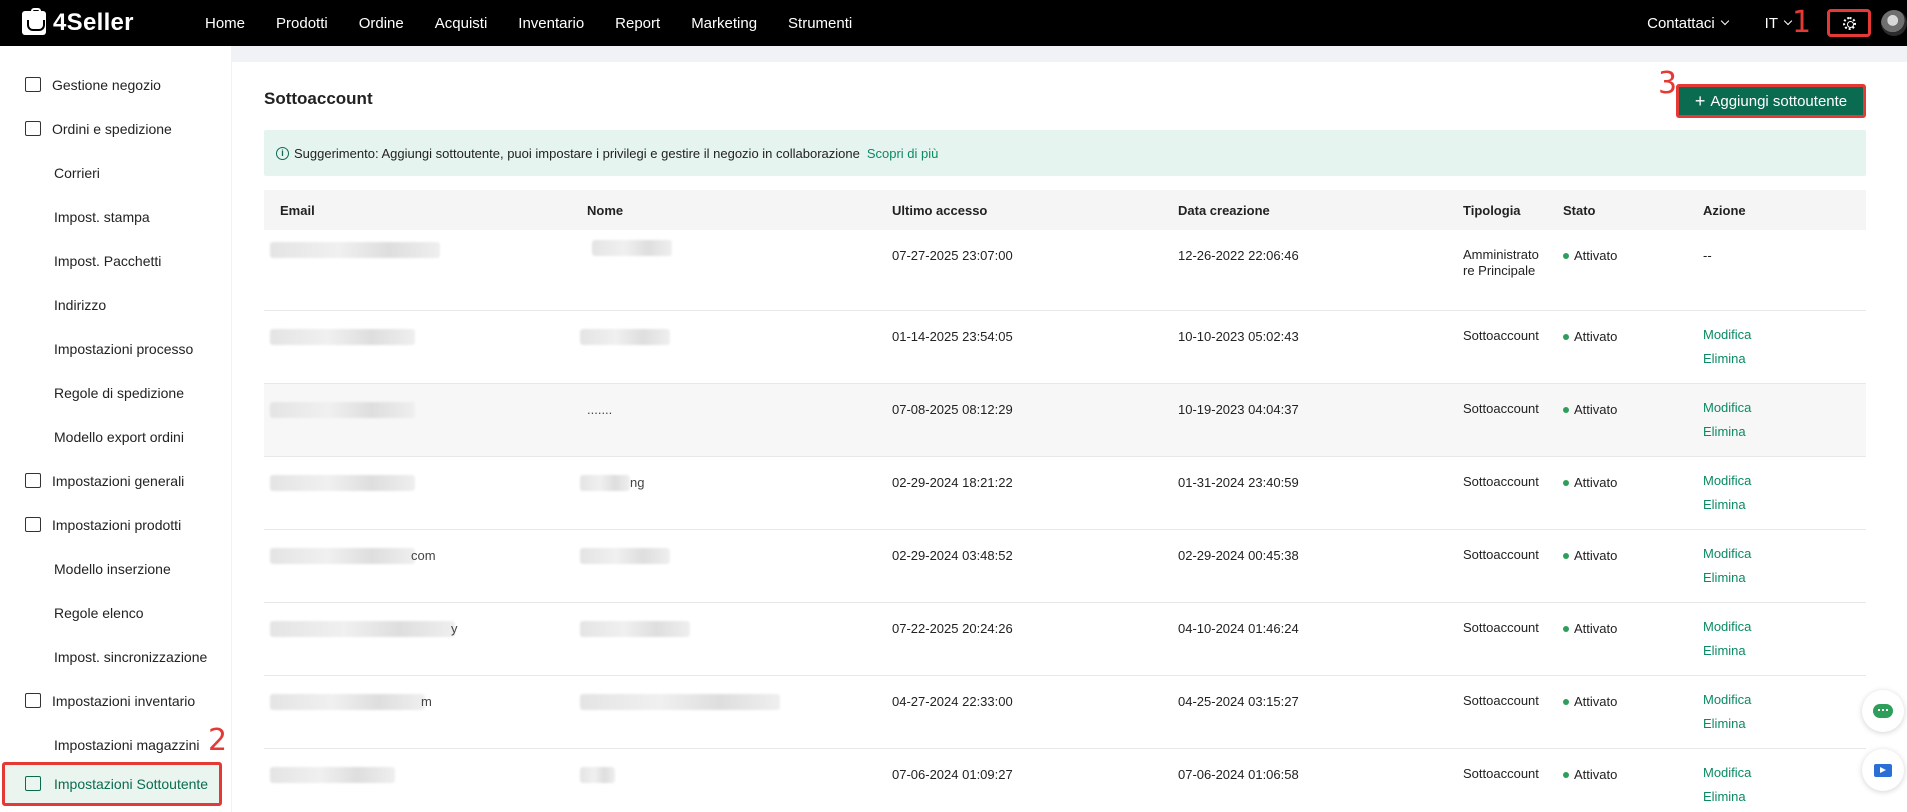  Describe the element at coordinates (1238, 628) in the screenshot. I see `created-date: 04-10-2024 01:46:24` at that location.